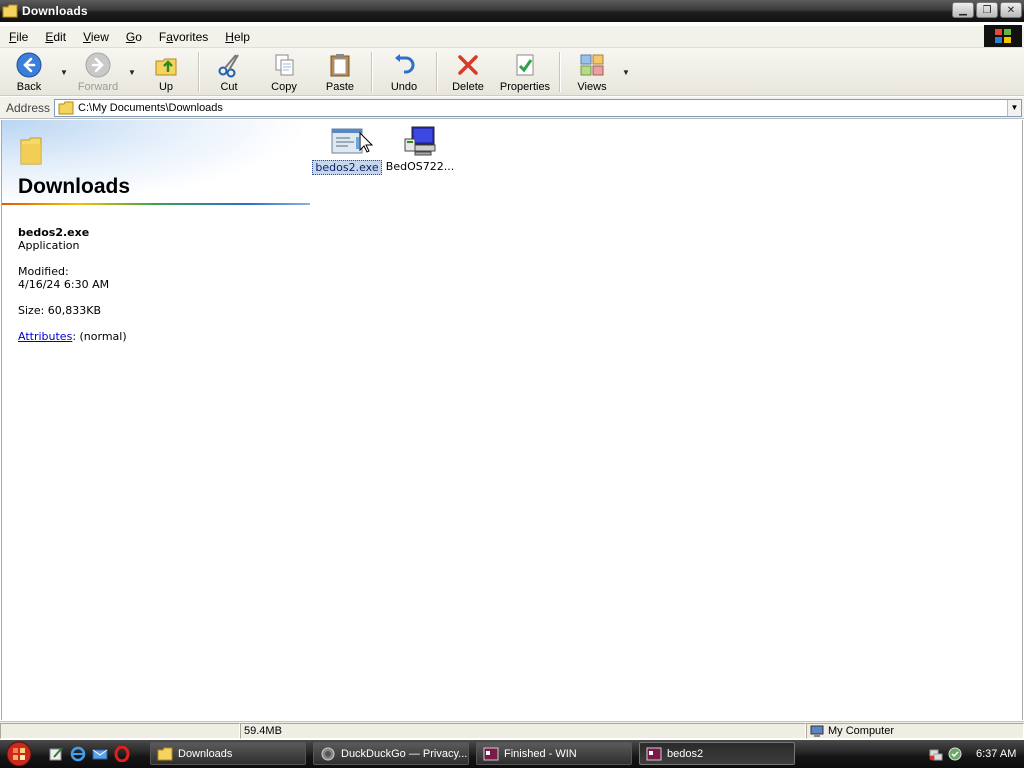  Describe the element at coordinates (955, 754) in the screenshot. I see `security-icon` at that location.